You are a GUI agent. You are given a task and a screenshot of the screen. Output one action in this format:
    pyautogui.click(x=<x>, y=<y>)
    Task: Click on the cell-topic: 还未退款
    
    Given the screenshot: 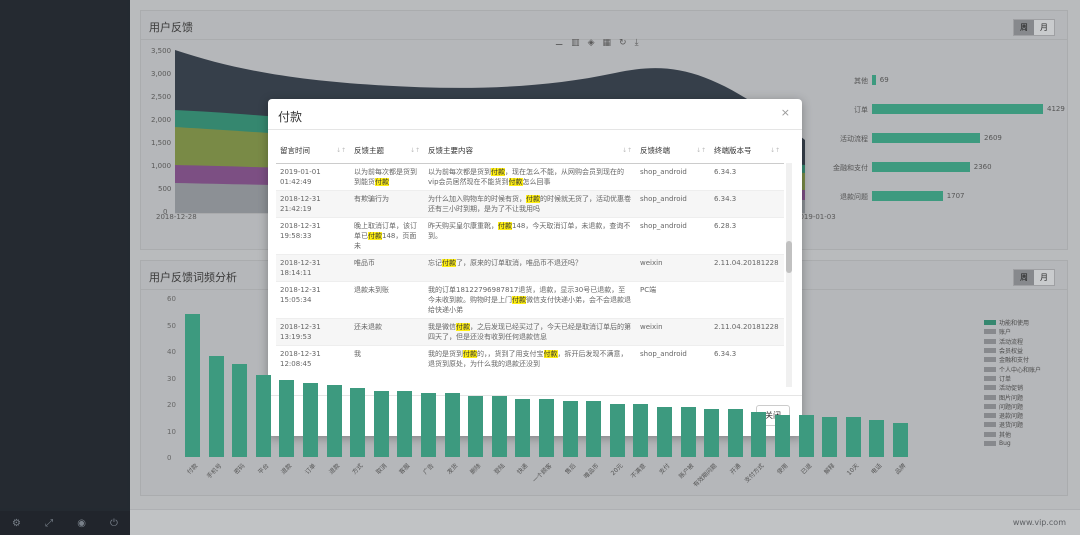 What is the action you would take?
    pyautogui.click(x=387, y=331)
    